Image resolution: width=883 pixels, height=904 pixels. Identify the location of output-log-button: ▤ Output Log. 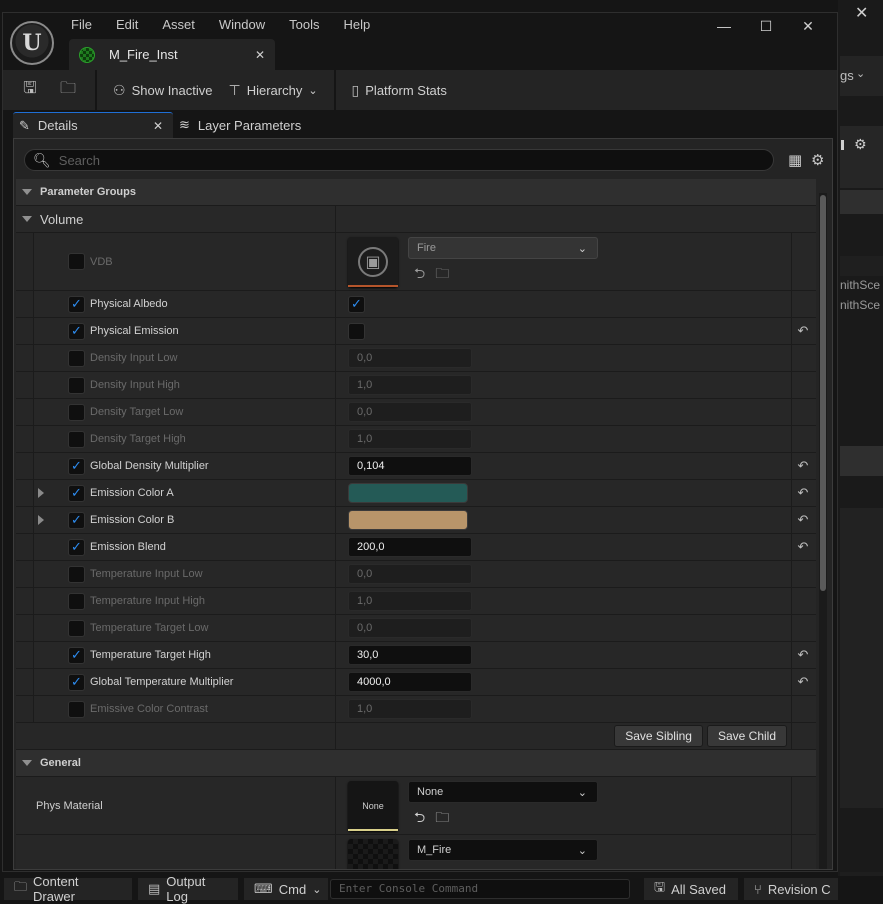
(188, 889).